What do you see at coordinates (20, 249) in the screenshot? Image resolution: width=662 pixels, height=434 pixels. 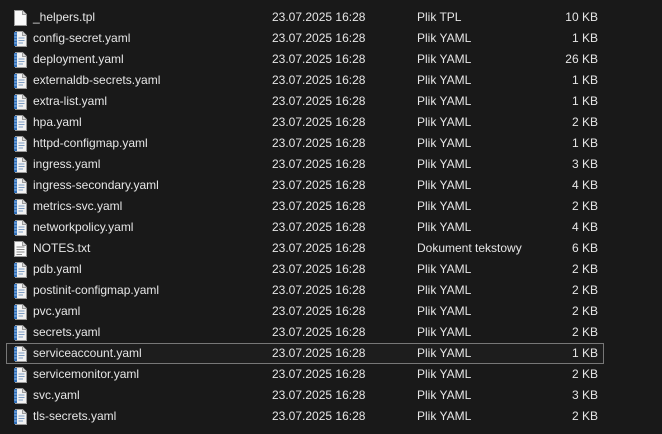 I see `text-file-icon` at bounding box center [20, 249].